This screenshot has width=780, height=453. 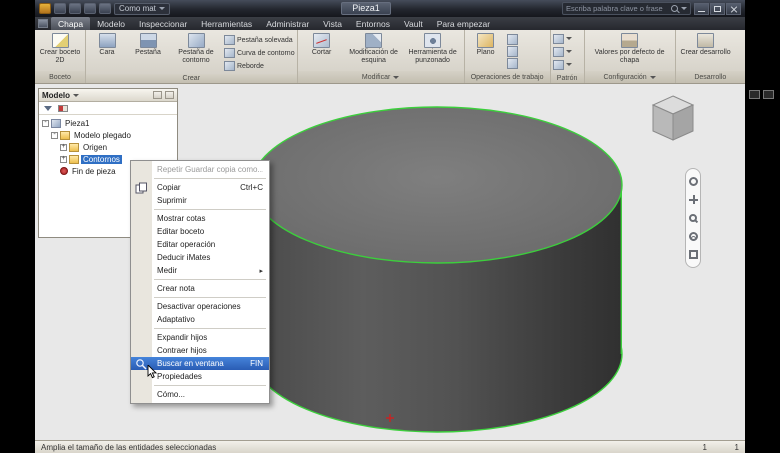 I want to click on help-search-box, so click(x=626, y=8).